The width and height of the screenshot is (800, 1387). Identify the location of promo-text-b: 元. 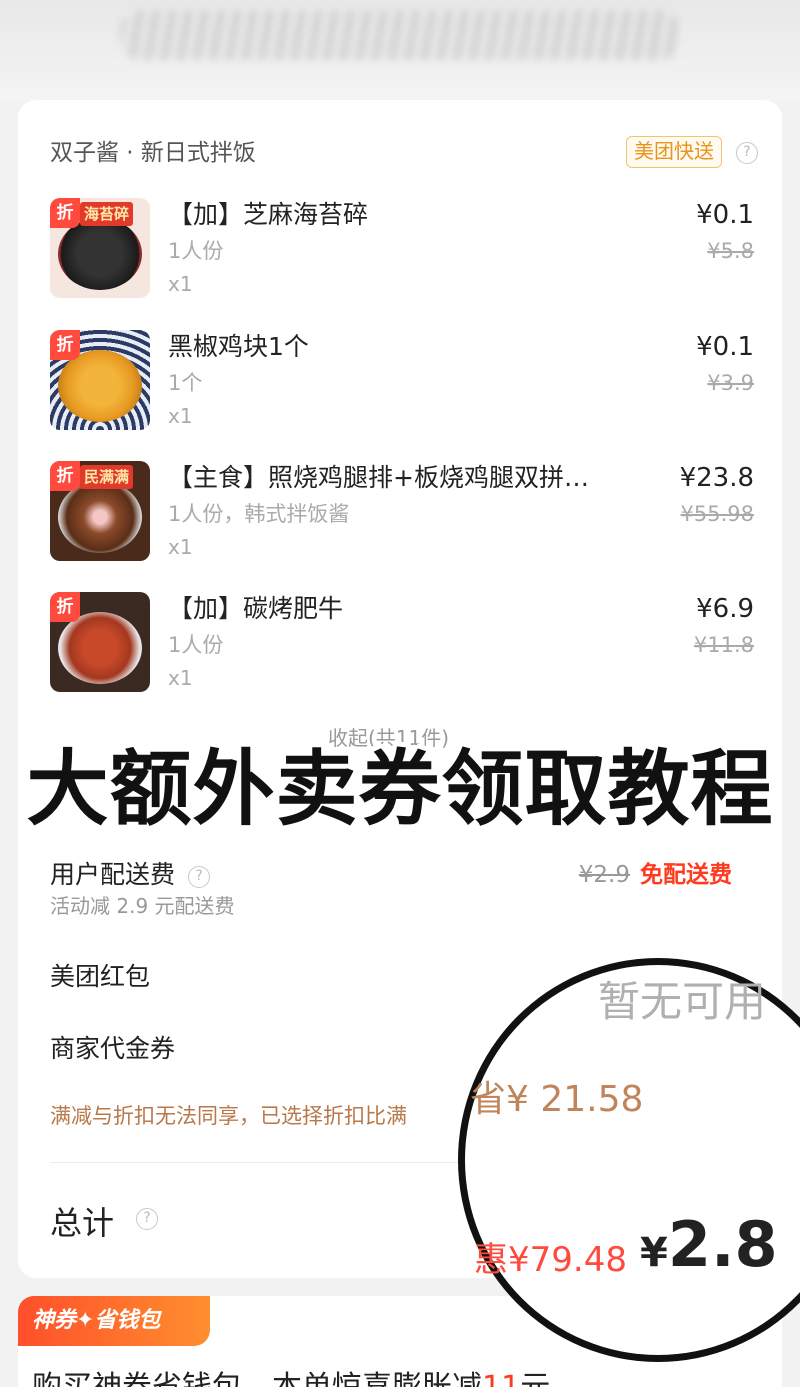
(535, 1378).